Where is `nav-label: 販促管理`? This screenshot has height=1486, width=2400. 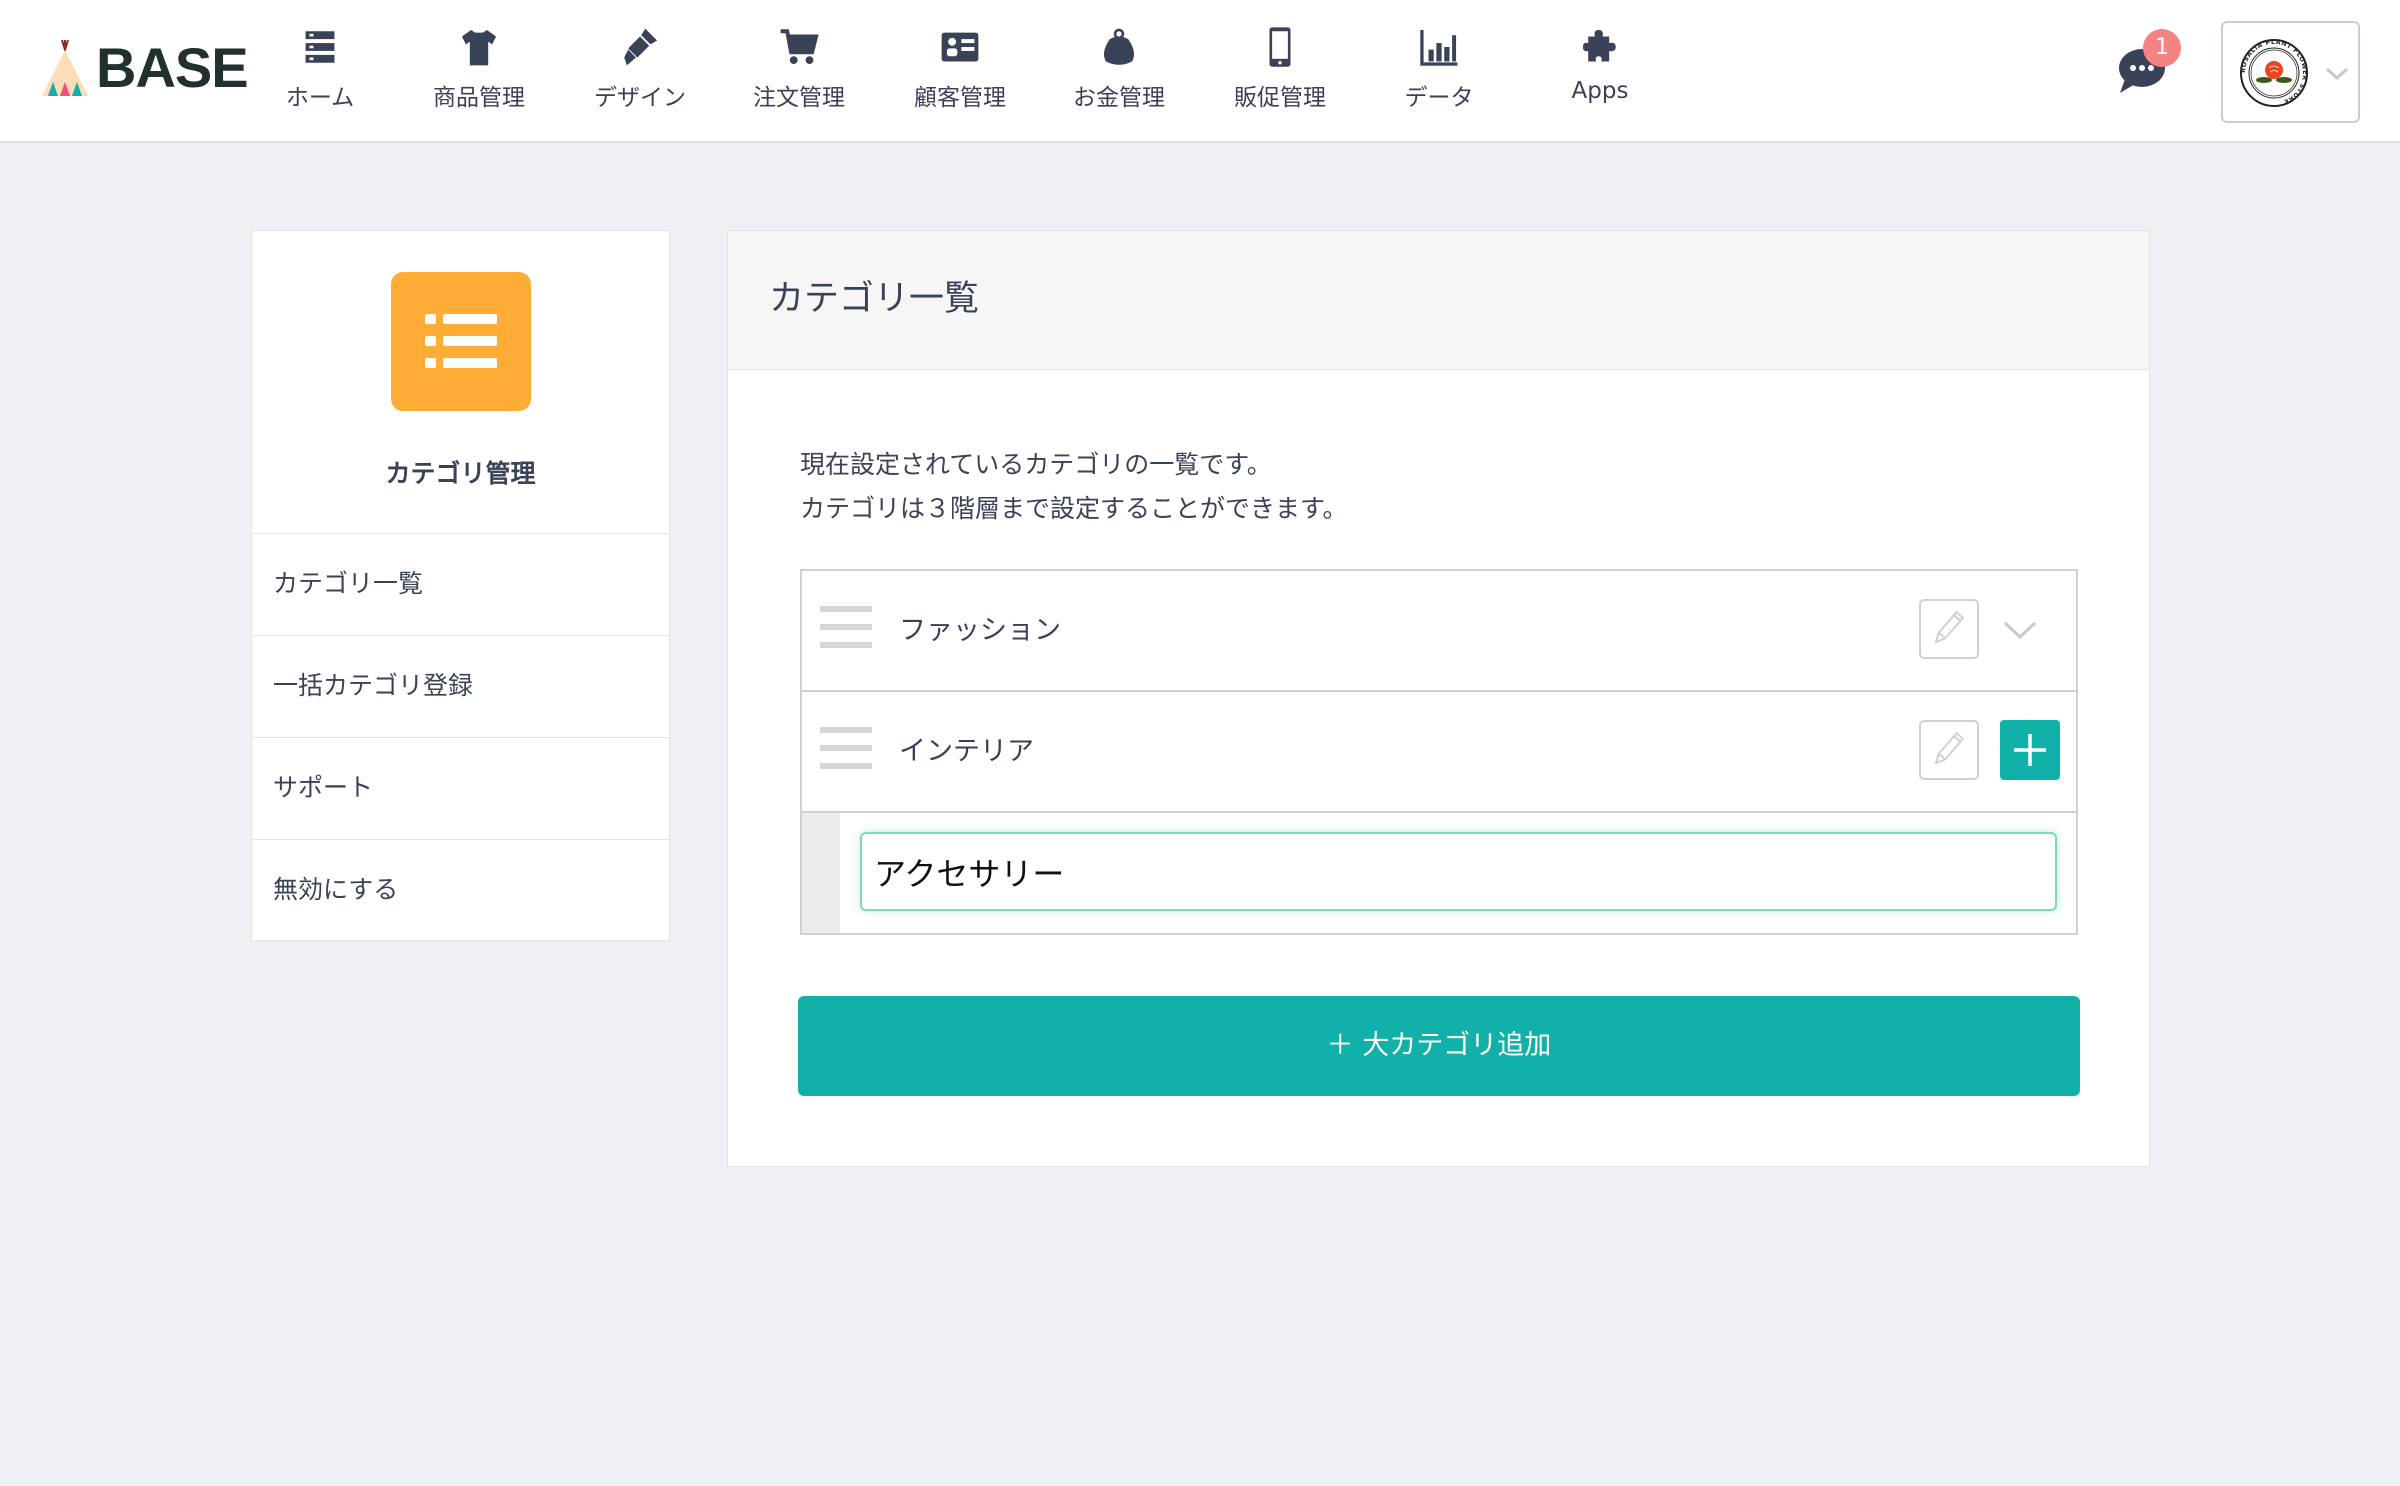
nav-label: 販促管理 is located at coordinates (1280, 98).